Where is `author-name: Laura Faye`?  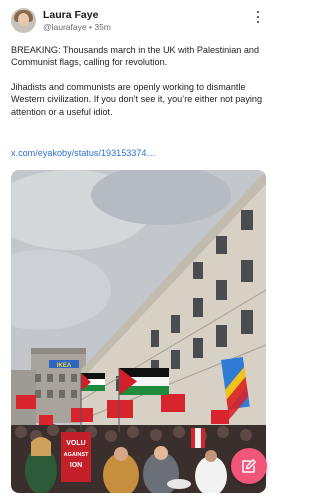 author-name: Laura Faye is located at coordinates (70, 15).